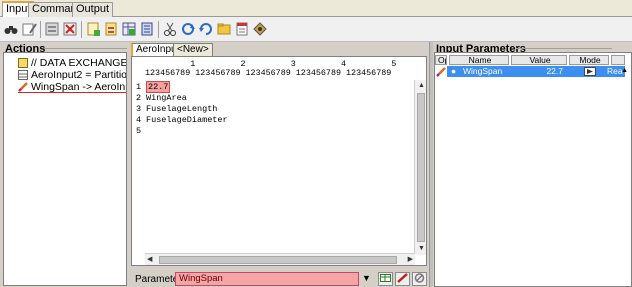  I want to click on table-row: ● WingSpan 22.7 Rea, so click(536, 71).